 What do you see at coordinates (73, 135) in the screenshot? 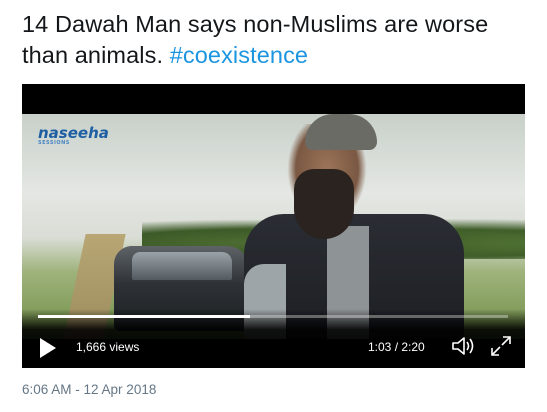
I see `channel-logo: naseeha SESSIONS` at bounding box center [73, 135].